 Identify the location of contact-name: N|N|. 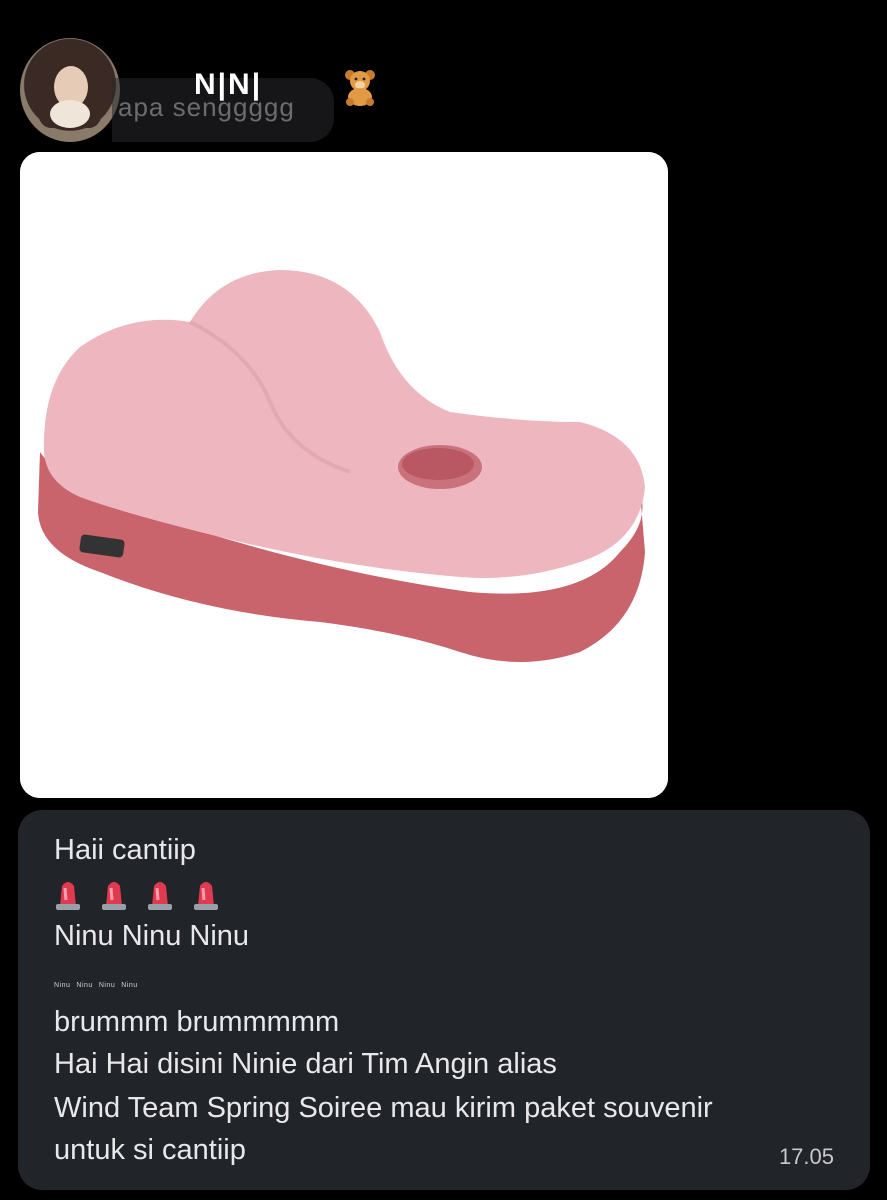
(228, 85).